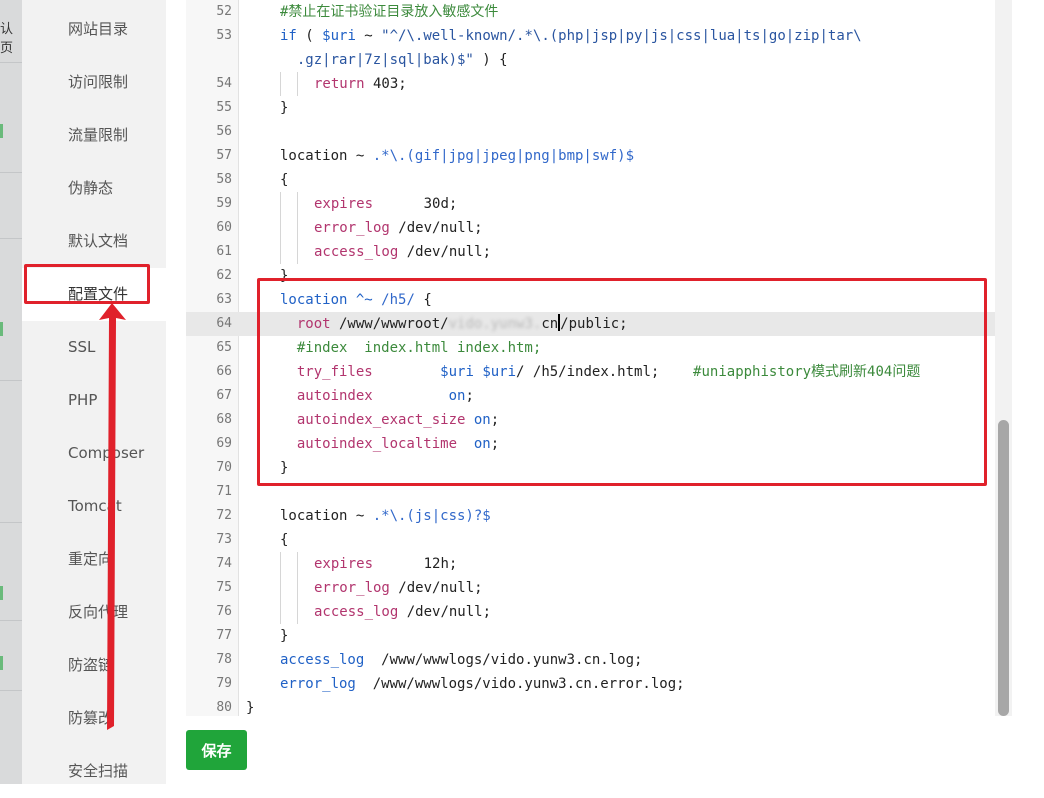 This screenshot has width=1044, height=798. What do you see at coordinates (591, 228) in the screenshot?
I see `code-line: 60 error_log /dev/null;` at bounding box center [591, 228].